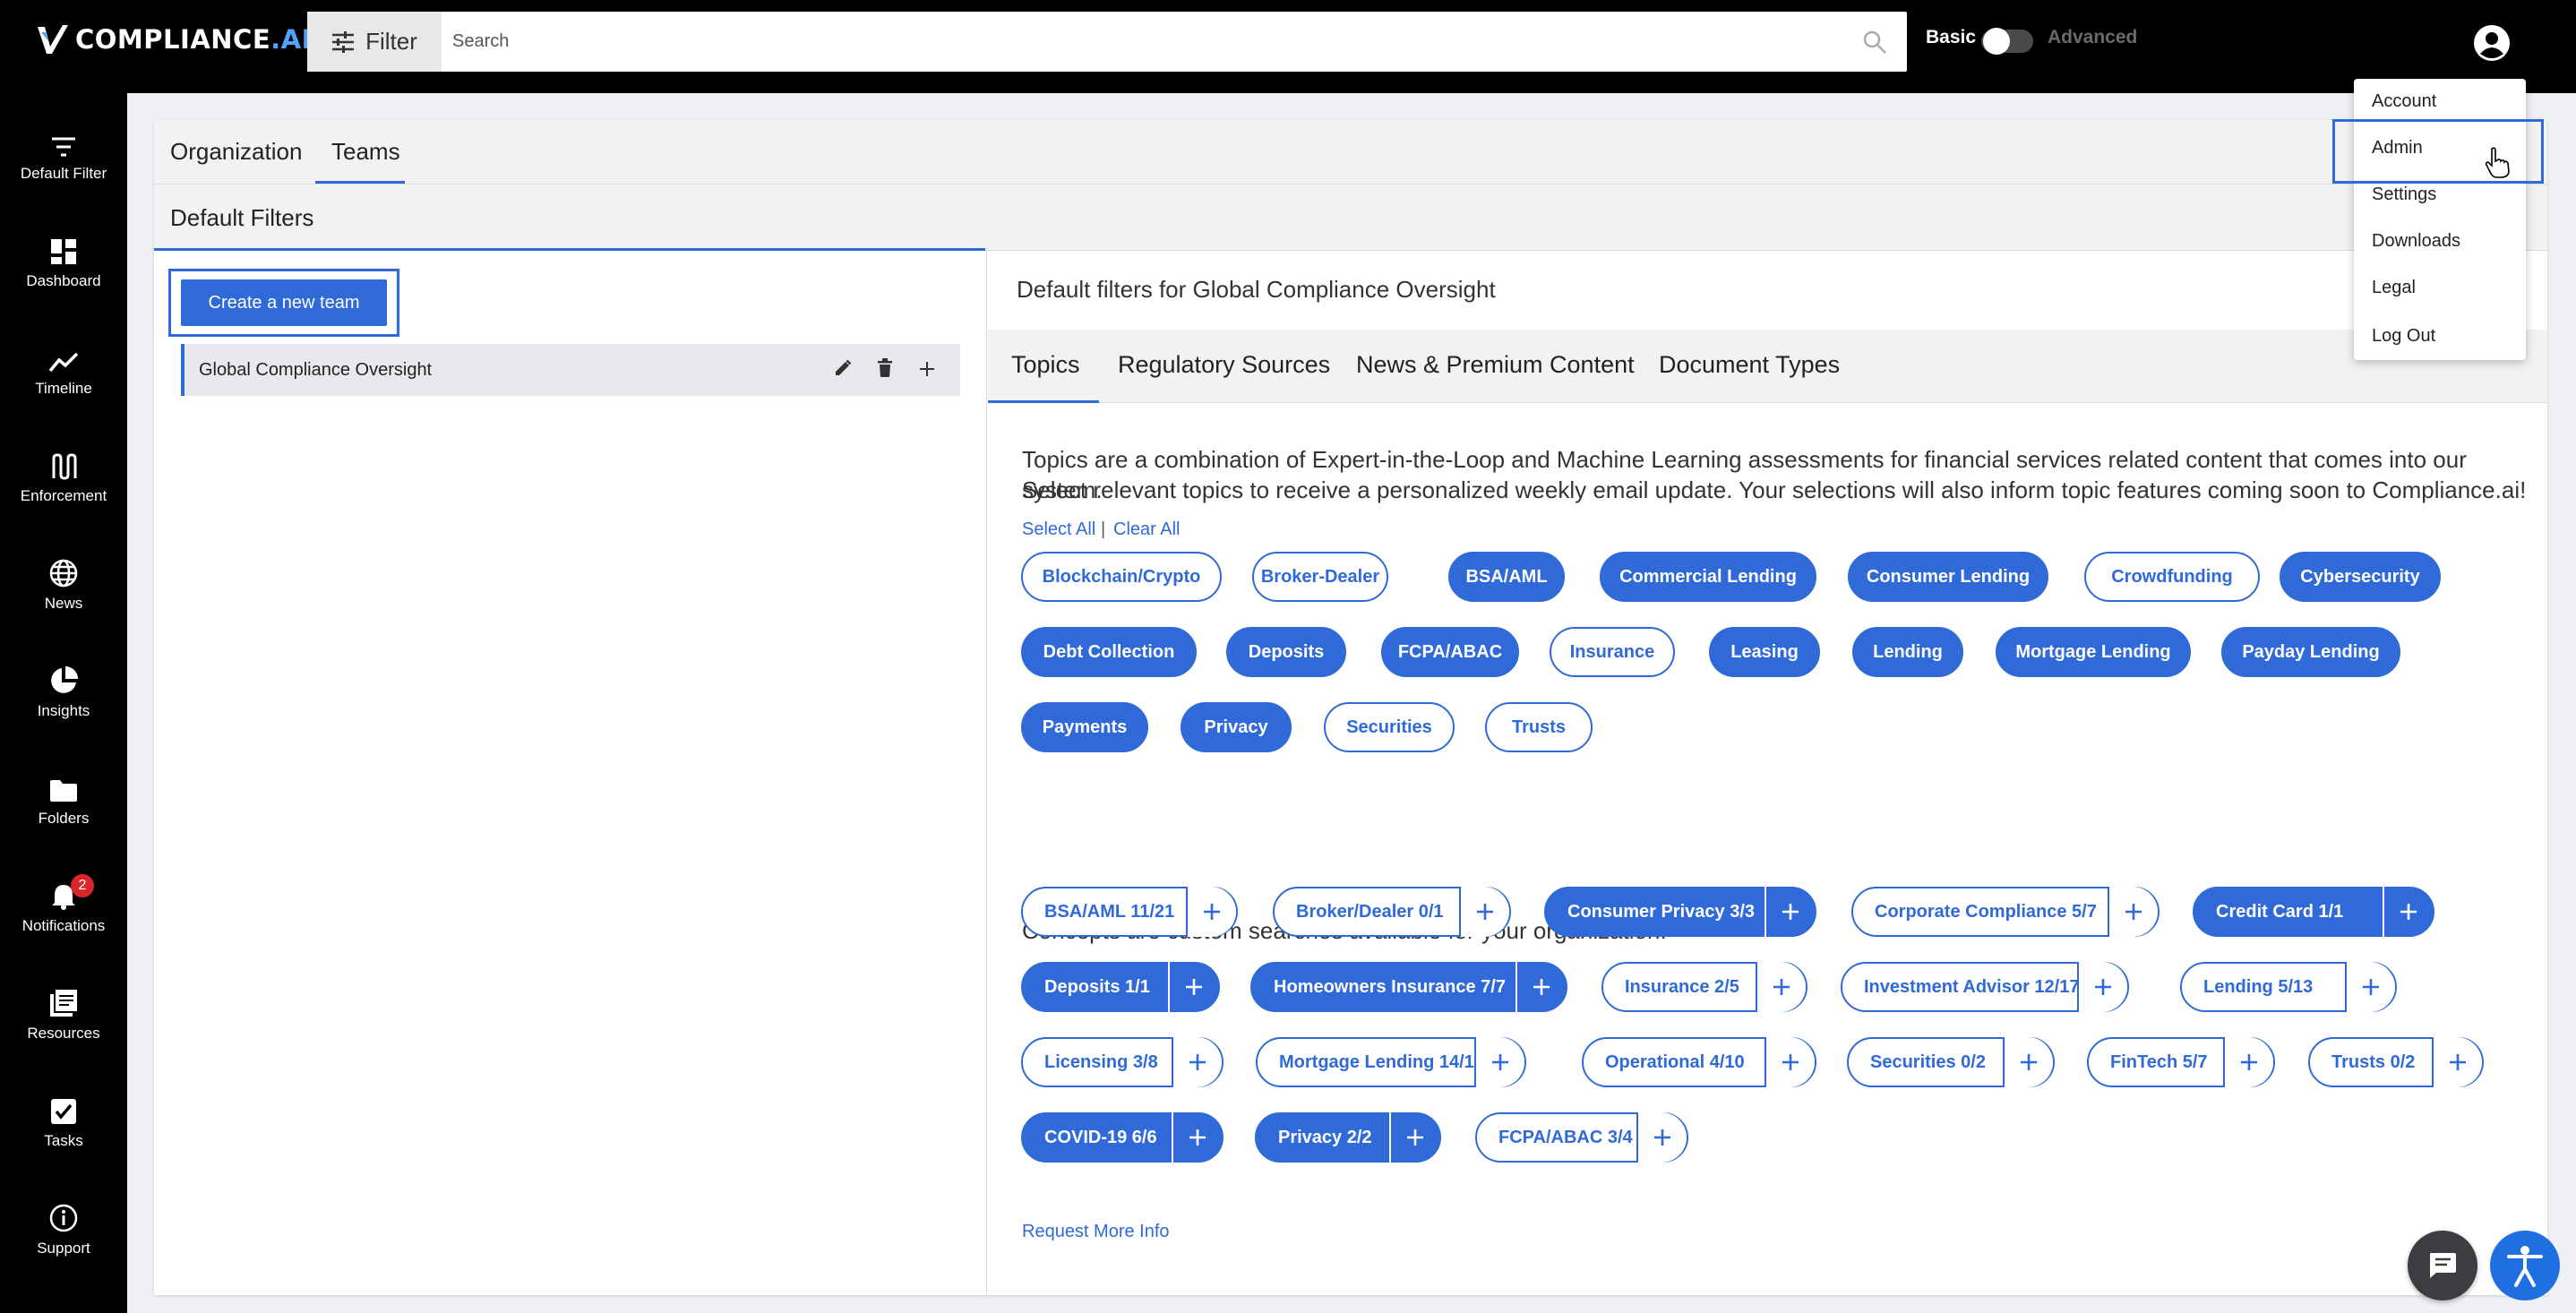  What do you see at coordinates (63, 380) in the screenshot?
I see `sidebar-item-timeline: Timeline` at bounding box center [63, 380].